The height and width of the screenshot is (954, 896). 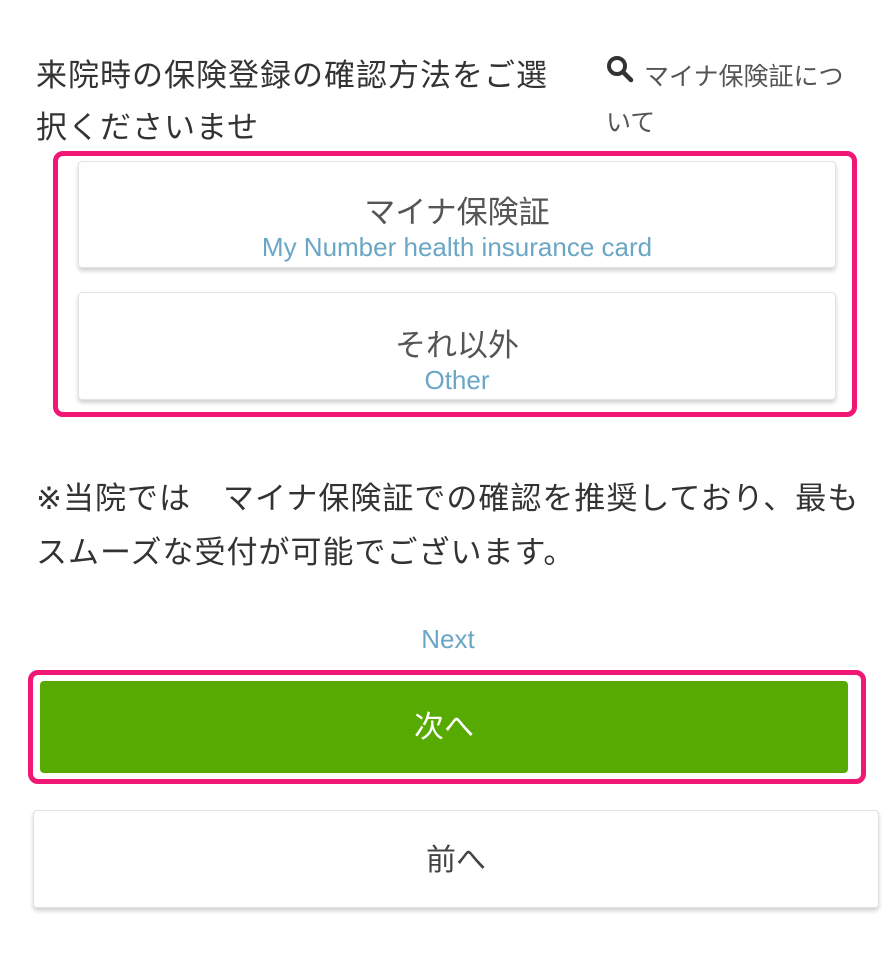 I want to click on next-caption: Next, so click(x=448, y=639).